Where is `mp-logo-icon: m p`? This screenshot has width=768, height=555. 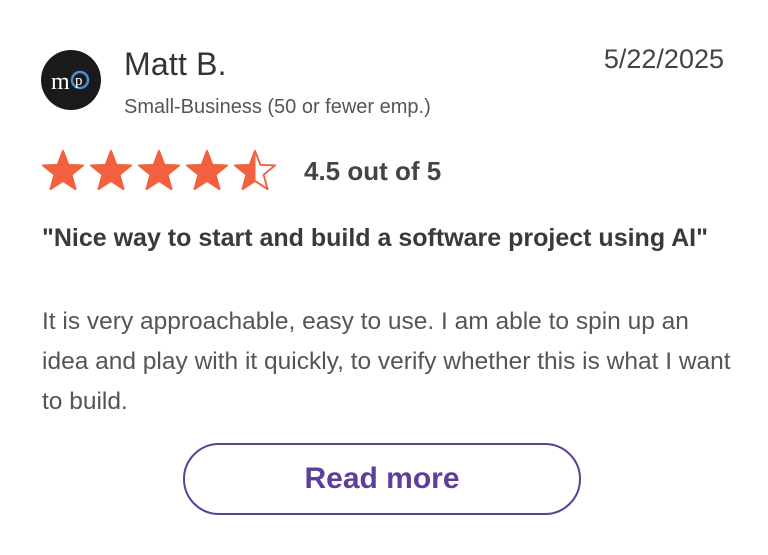
mp-logo-icon: m p is located at coordinates (70, 82).